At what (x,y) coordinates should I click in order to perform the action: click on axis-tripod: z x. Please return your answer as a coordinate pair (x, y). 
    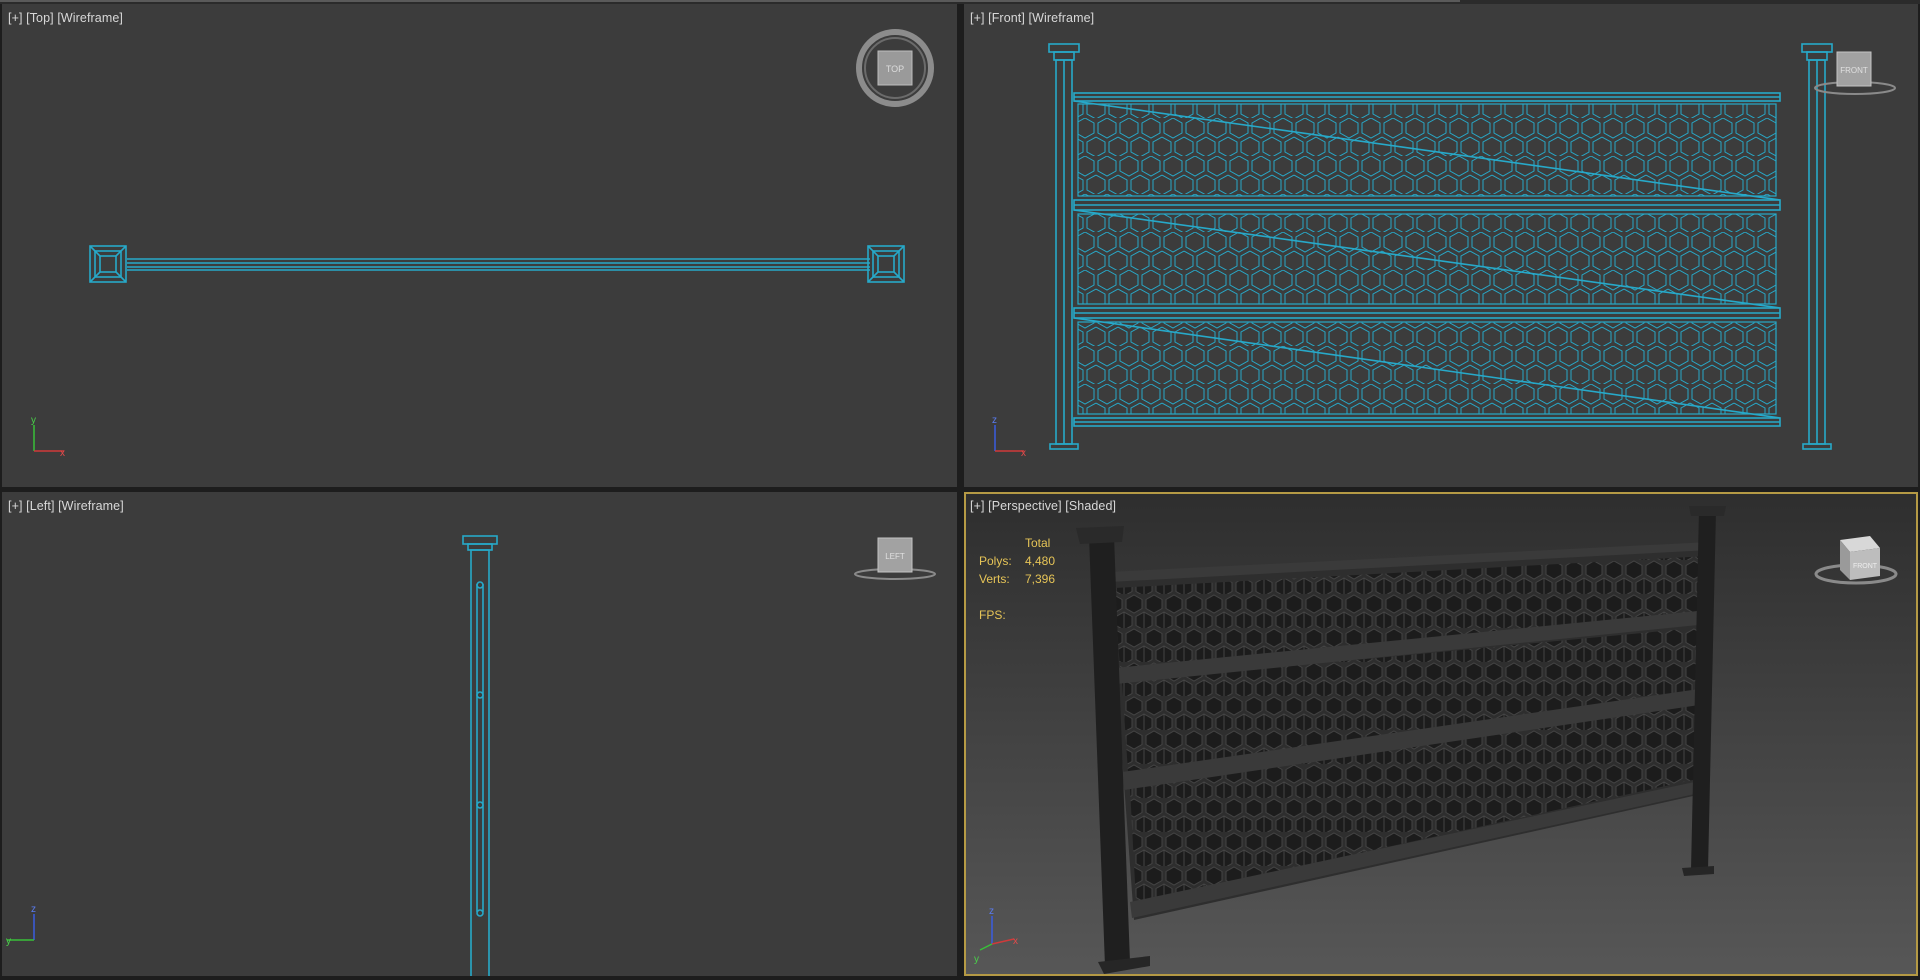
    Looking at the image, I should click on (1009, 437).